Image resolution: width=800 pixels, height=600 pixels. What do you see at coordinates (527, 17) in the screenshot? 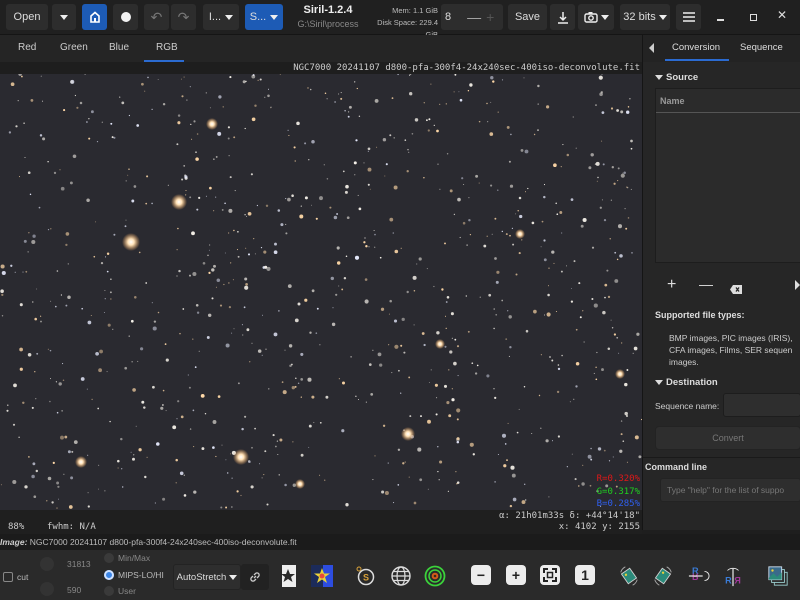
I see `save-button: Save` at bounding box center [527, 17].